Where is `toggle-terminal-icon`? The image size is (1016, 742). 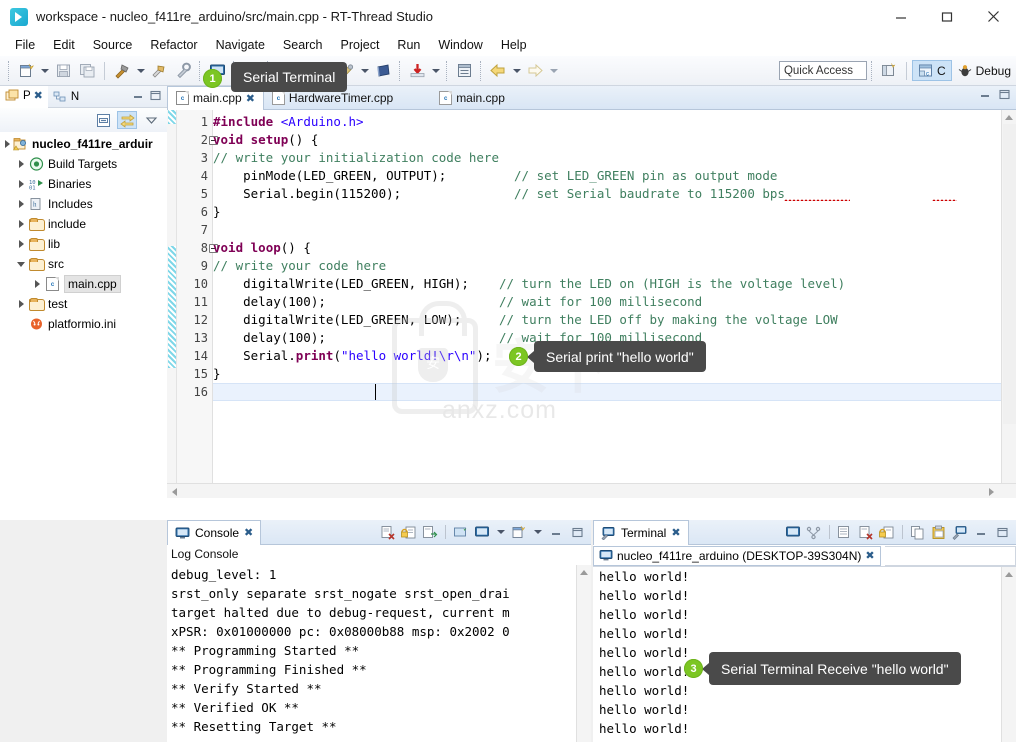
toggle-terminal-icon is located at coordinates (814, 532).